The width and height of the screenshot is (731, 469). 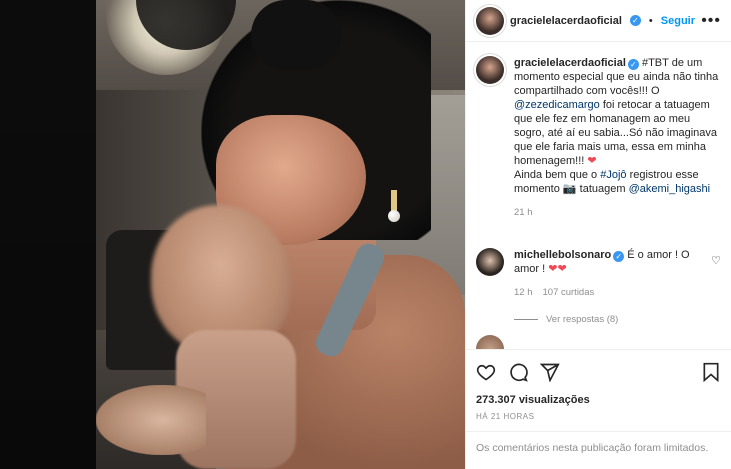 What do you see at coordinates (569, 293) in the screenshot?
I see `comment-likes: 107 curtidas` at bounding box center [569, 293].